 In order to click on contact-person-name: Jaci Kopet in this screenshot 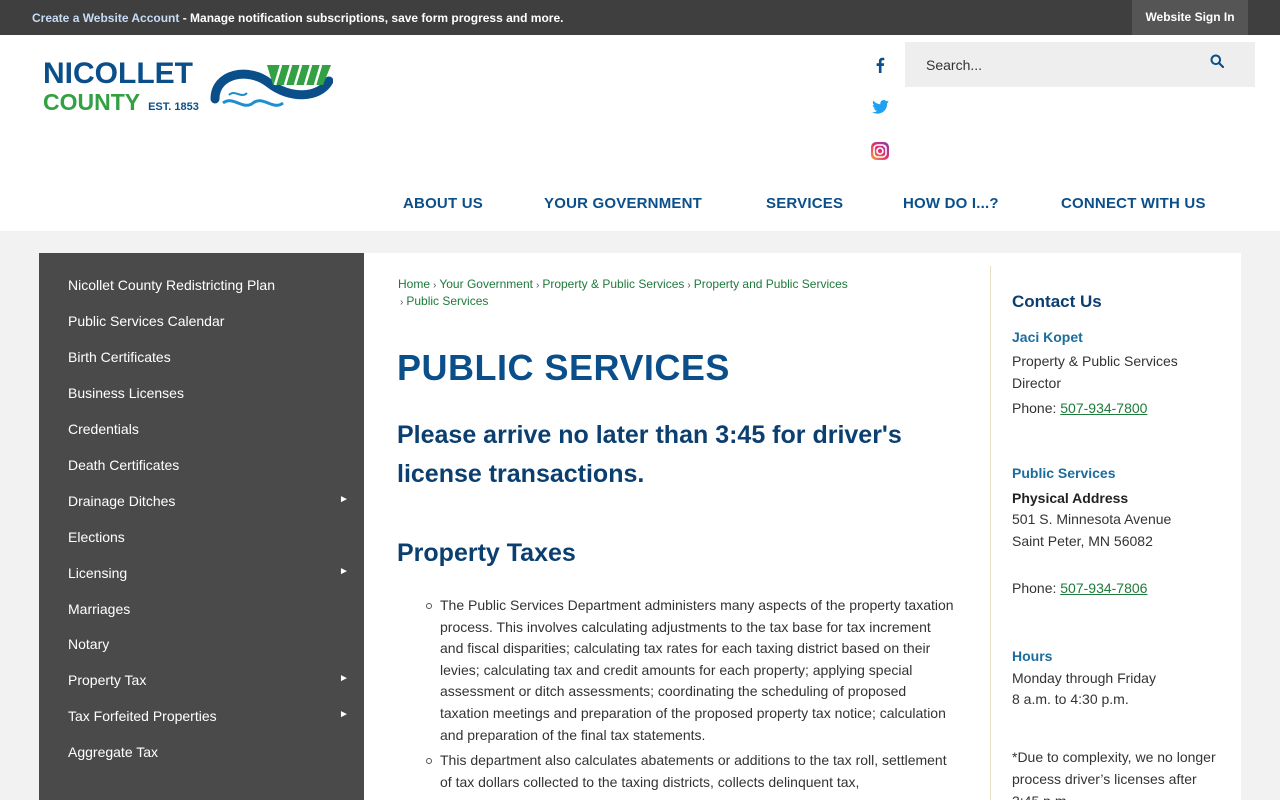, I will do `click(1047, 337)`.